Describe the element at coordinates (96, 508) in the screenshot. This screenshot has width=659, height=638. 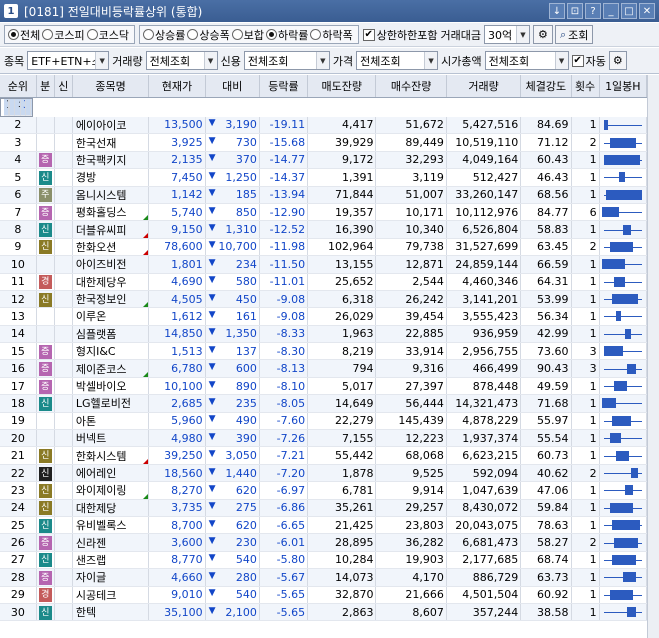
I see `stock-name: 대한제당` at that location.